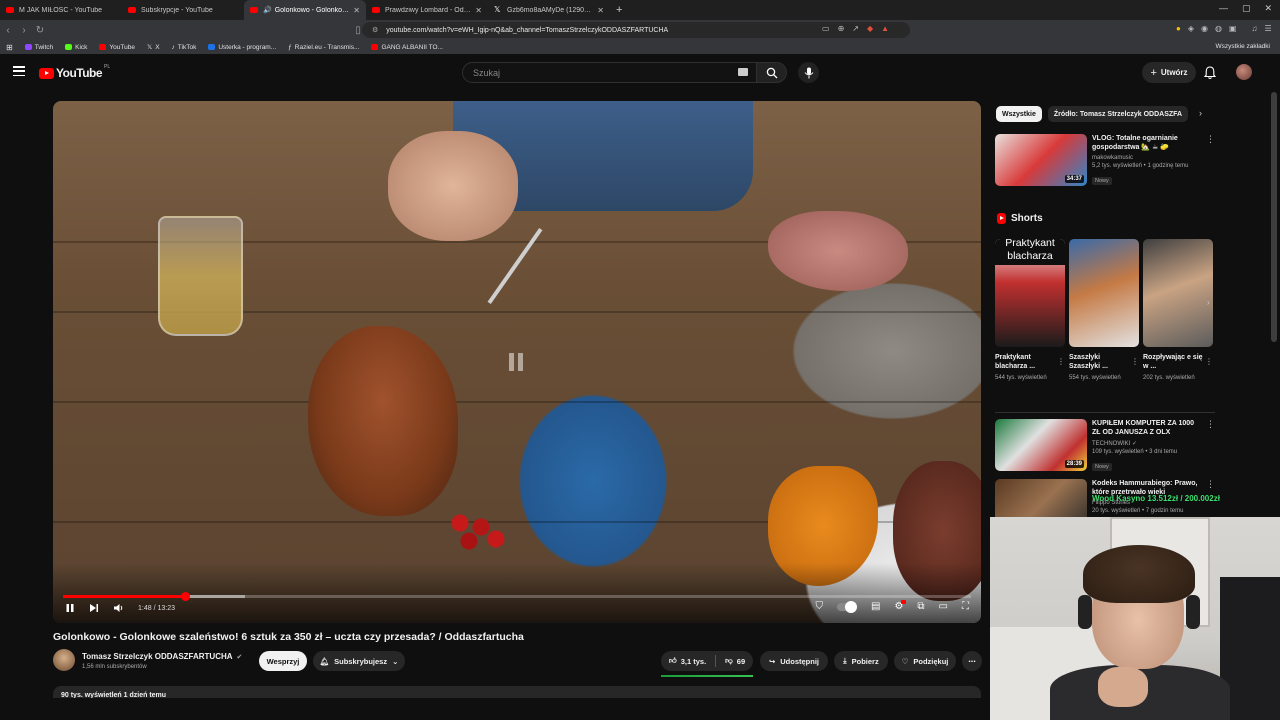 The width and height of the screenshot is (1280, 720). What do you see at coordinates (1041, 445) in the screenshot?
I see `video-thumbnail: 28:39` at bounding box center [1041, 445].